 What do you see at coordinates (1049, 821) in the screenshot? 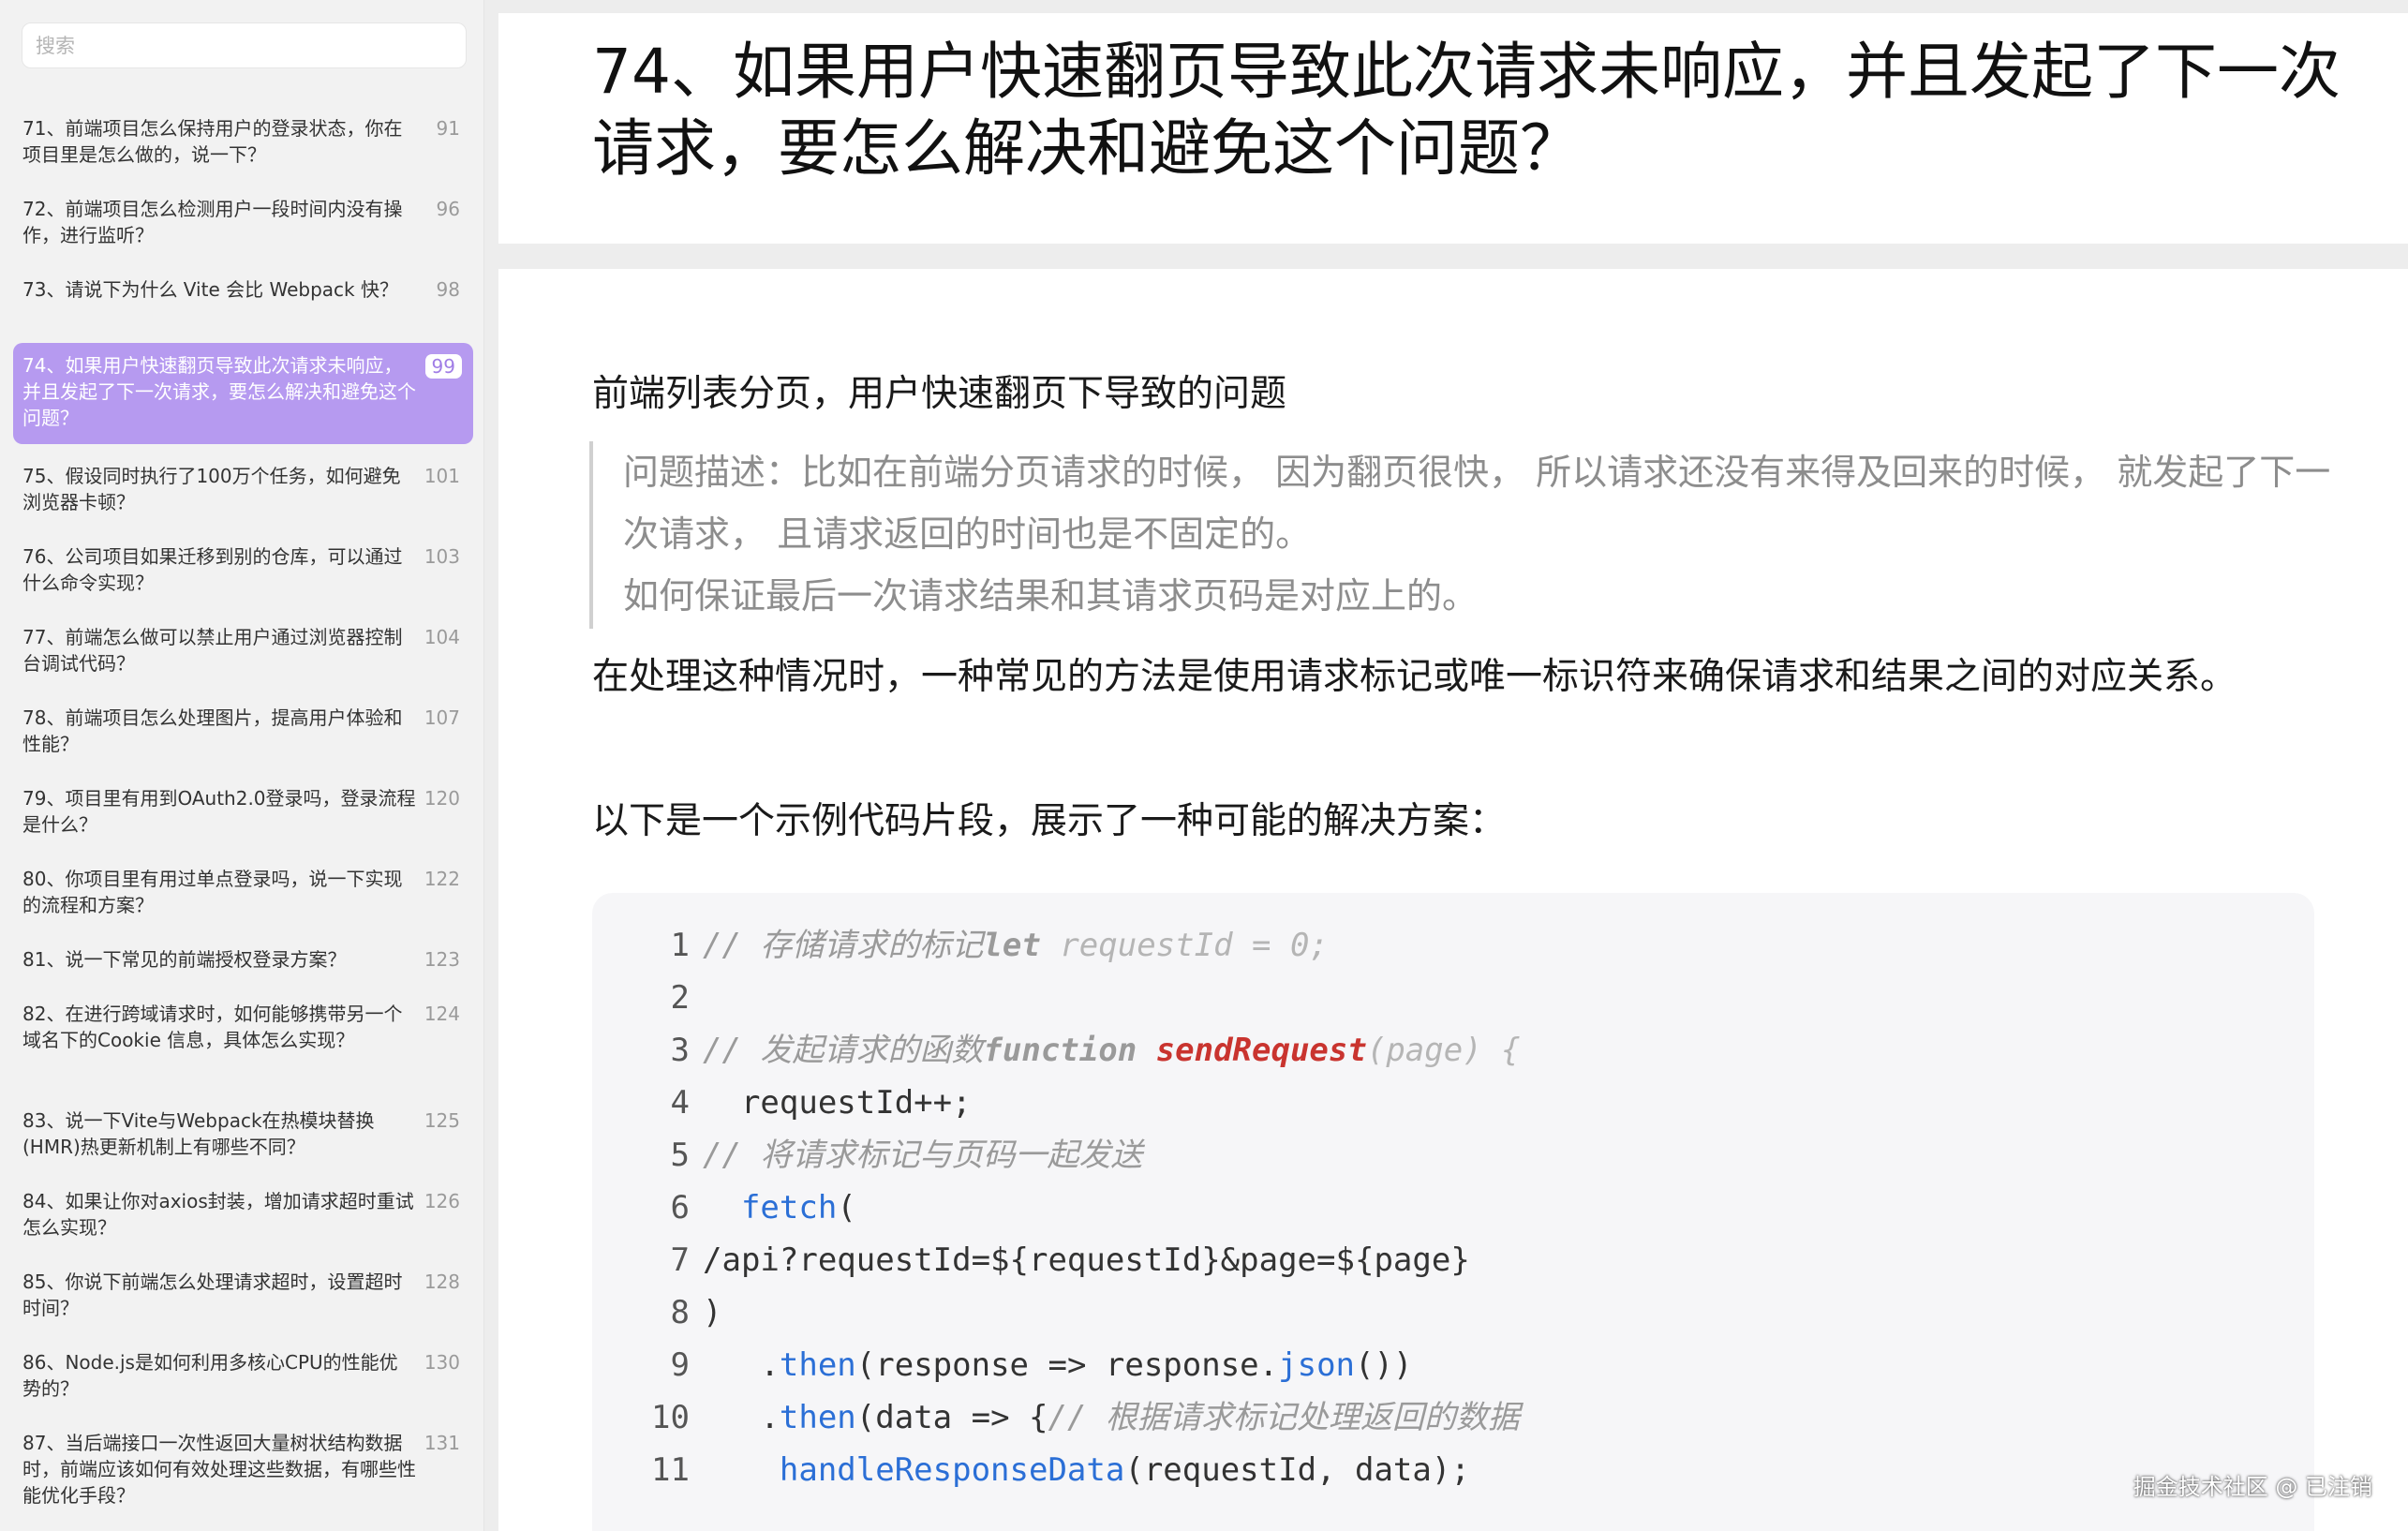
I see `paragraph: 以下是一个示例代码片段，展示了一种可能的解决方案：` at bounding box center [1049, 821].